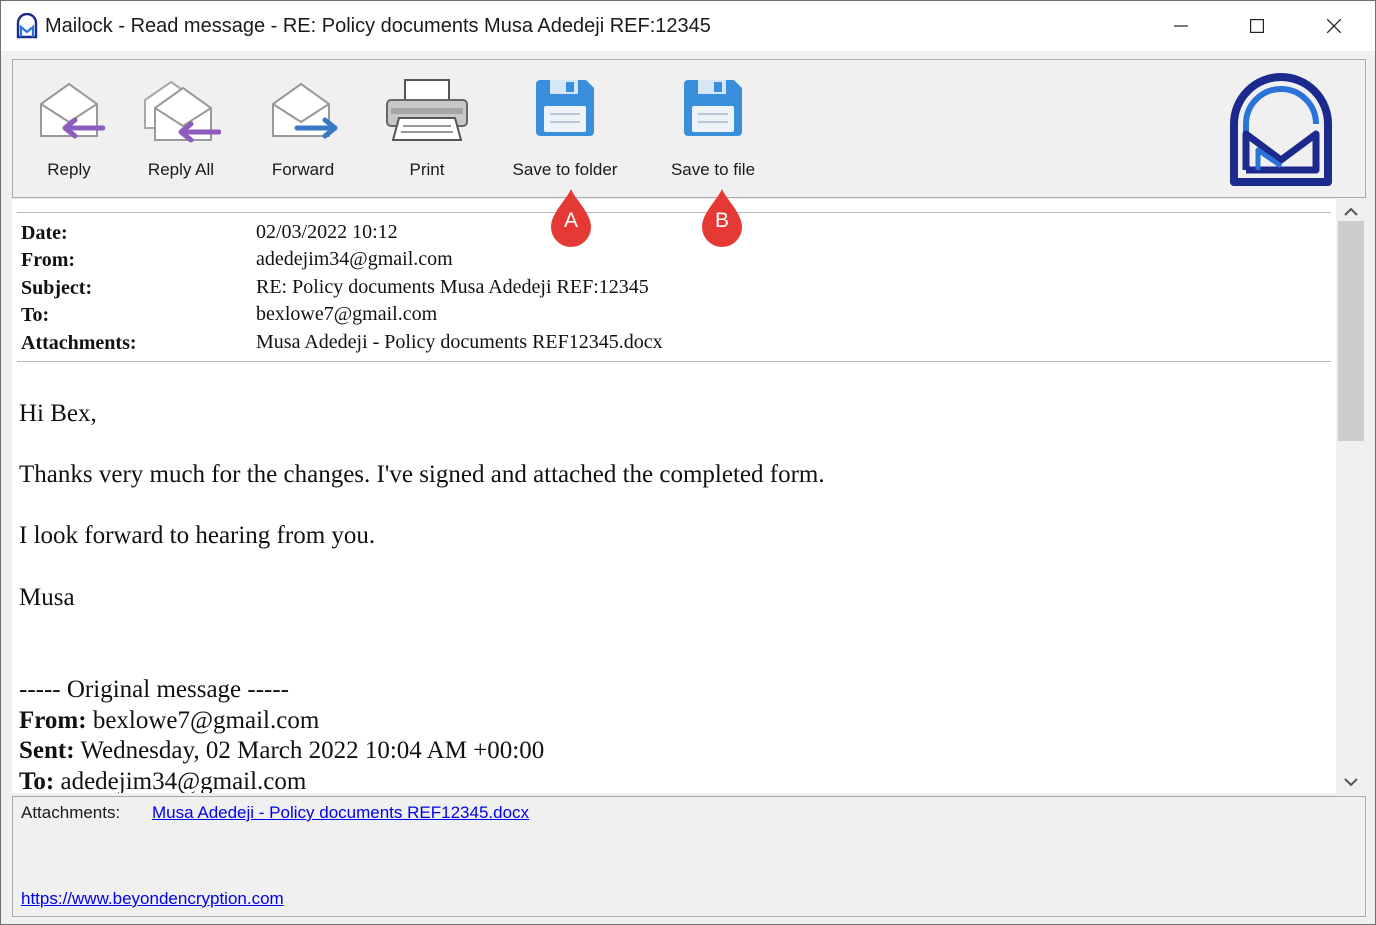 This screenshot has height=925, width=1376. I want to click on website-link: https://www.beyondencryption.com, so click(152, 899).